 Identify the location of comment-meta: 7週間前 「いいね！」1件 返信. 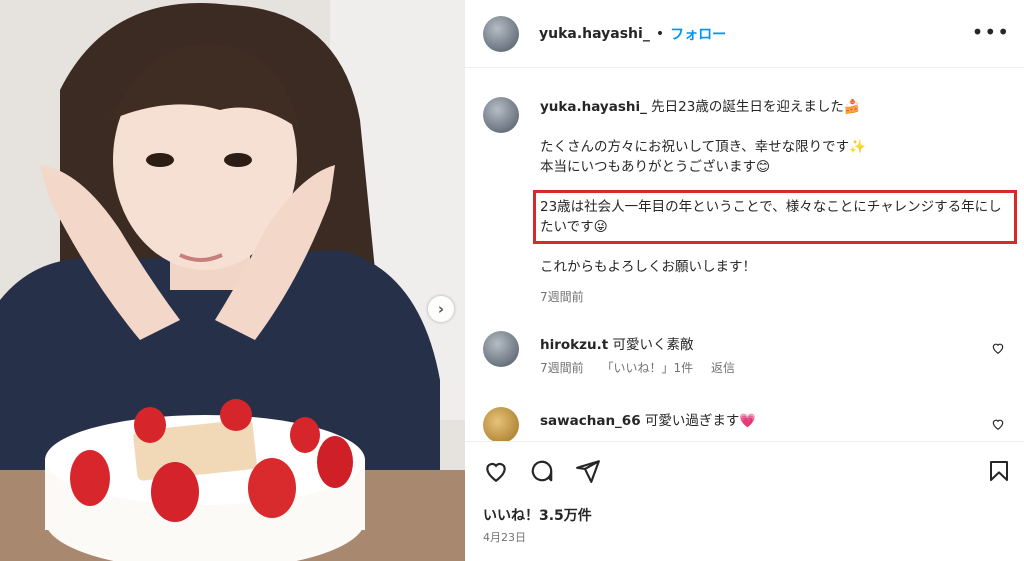
(644, 367).